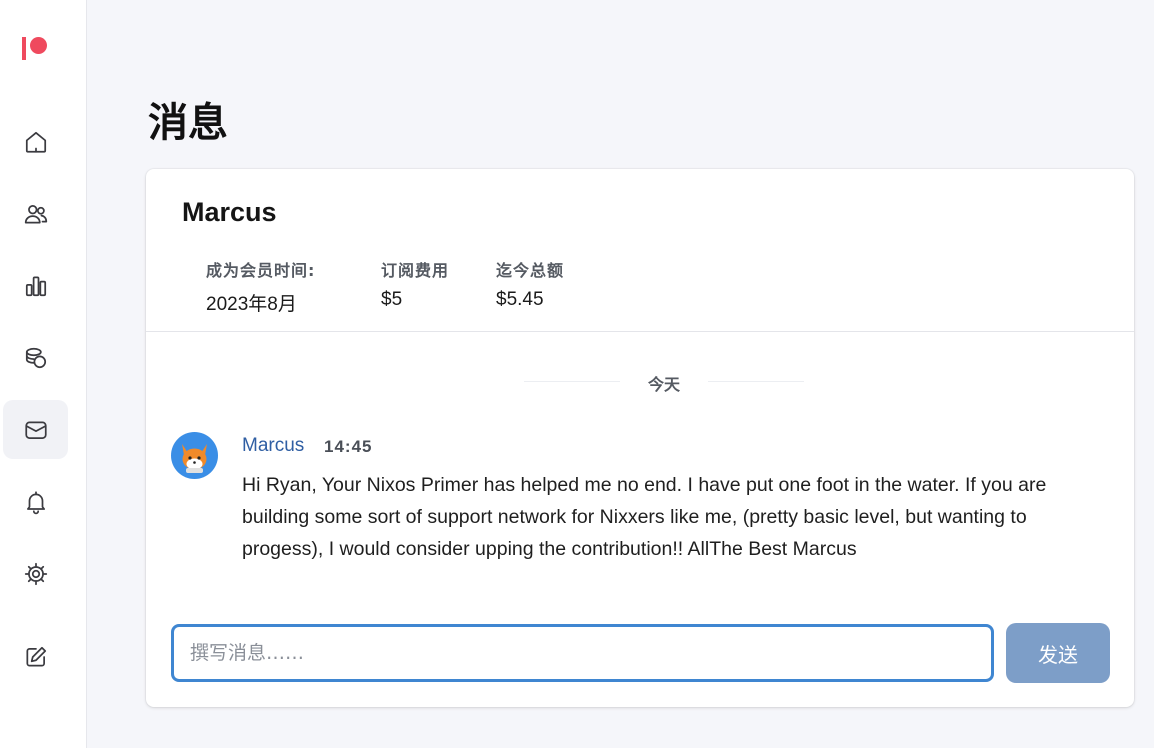 This screenshot has width=1154, height=748. Describe the element at coordinates (35, 357) in the screenshot. I see `coins-icon` at that location.